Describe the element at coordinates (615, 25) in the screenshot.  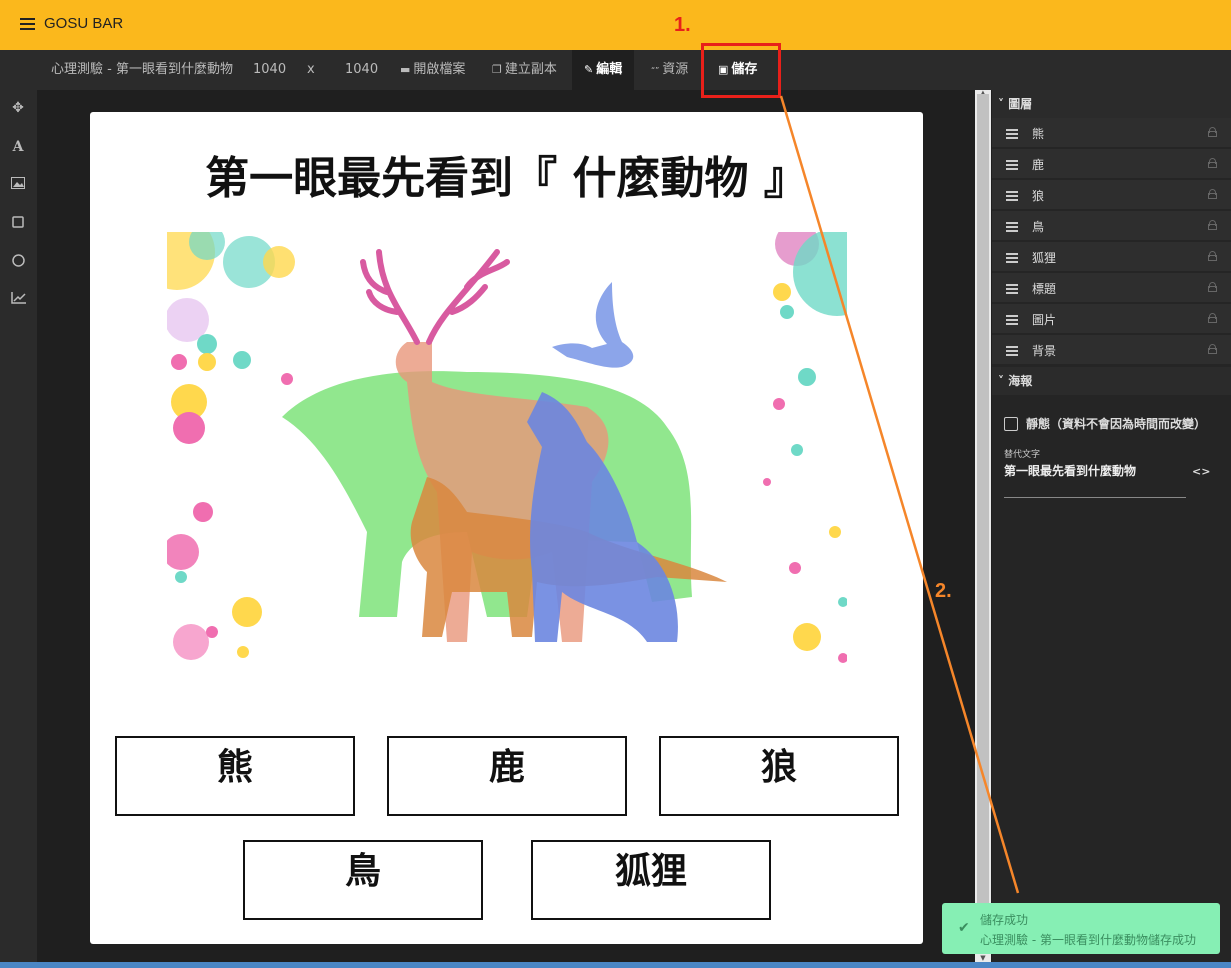
I see `app-header: GOSU BAR` at that location.